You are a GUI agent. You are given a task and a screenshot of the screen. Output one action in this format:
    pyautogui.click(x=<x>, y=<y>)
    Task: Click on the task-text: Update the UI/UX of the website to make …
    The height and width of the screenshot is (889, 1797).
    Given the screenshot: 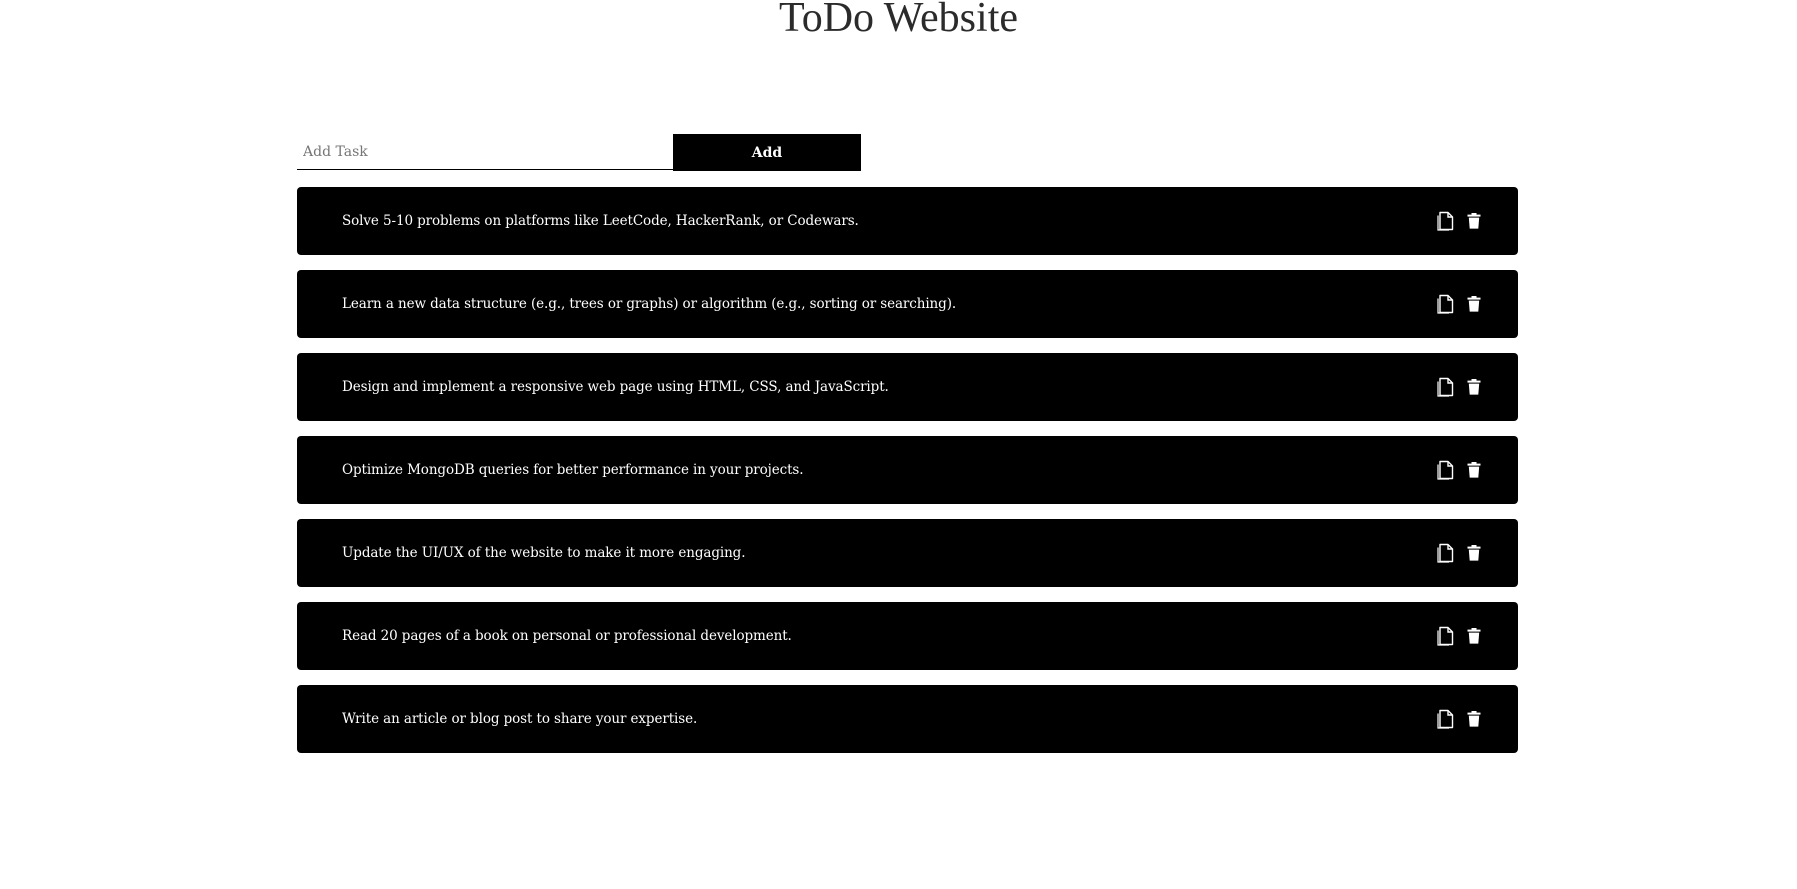 What is the action you would take?
    pyautogui.click(x=544, y=553)
    